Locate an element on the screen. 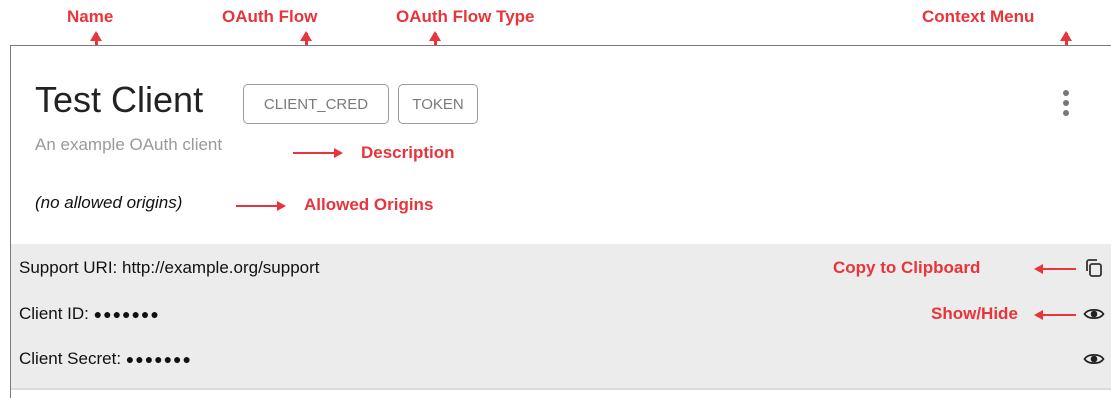 The height and width of the screenshot is (398, 1111). support-uri-row: Support URI: http://example.org/support is located at coordinates (169, 268).